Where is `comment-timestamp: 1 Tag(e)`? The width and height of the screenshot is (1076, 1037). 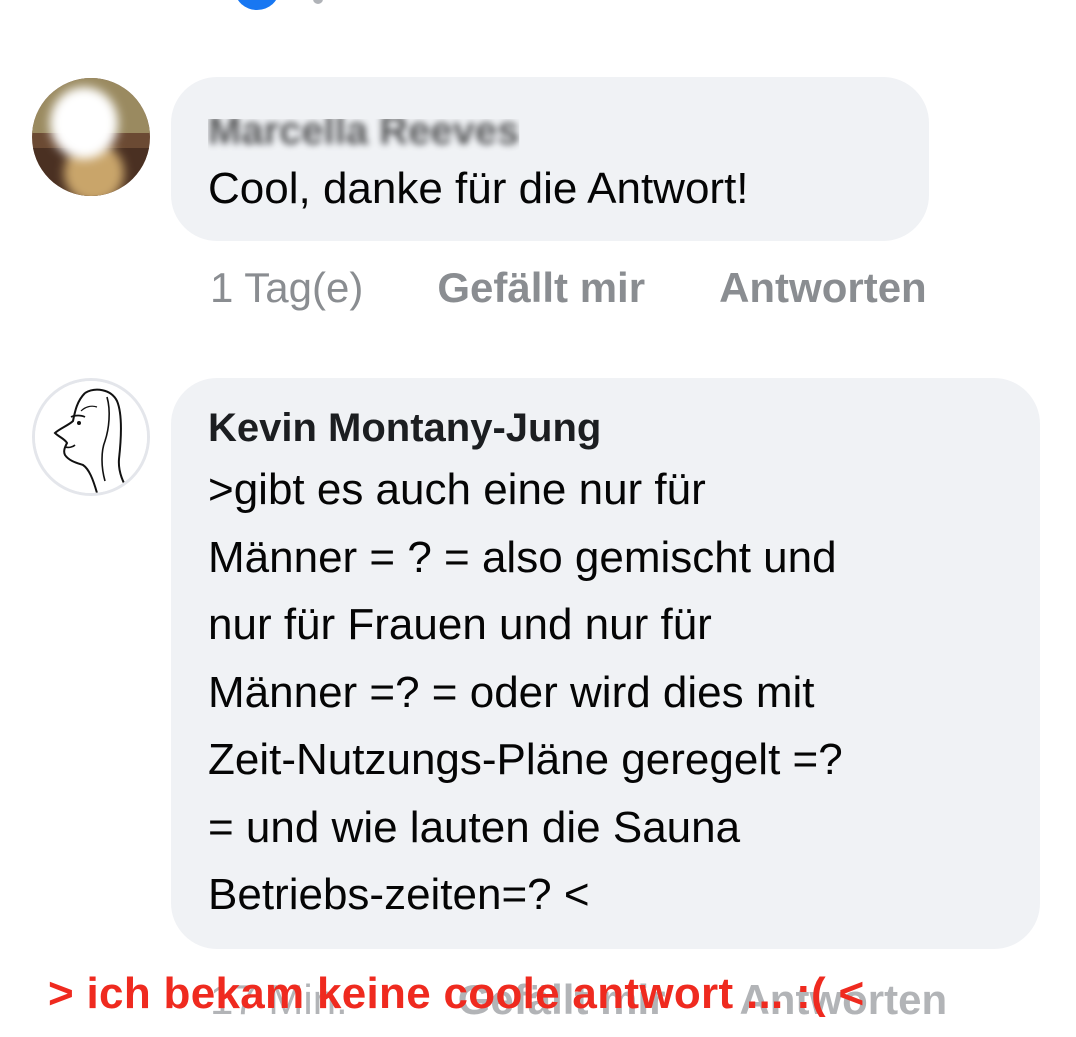
comment-timestamp: 1 Tag(e) is located at coordinates (286, 288).